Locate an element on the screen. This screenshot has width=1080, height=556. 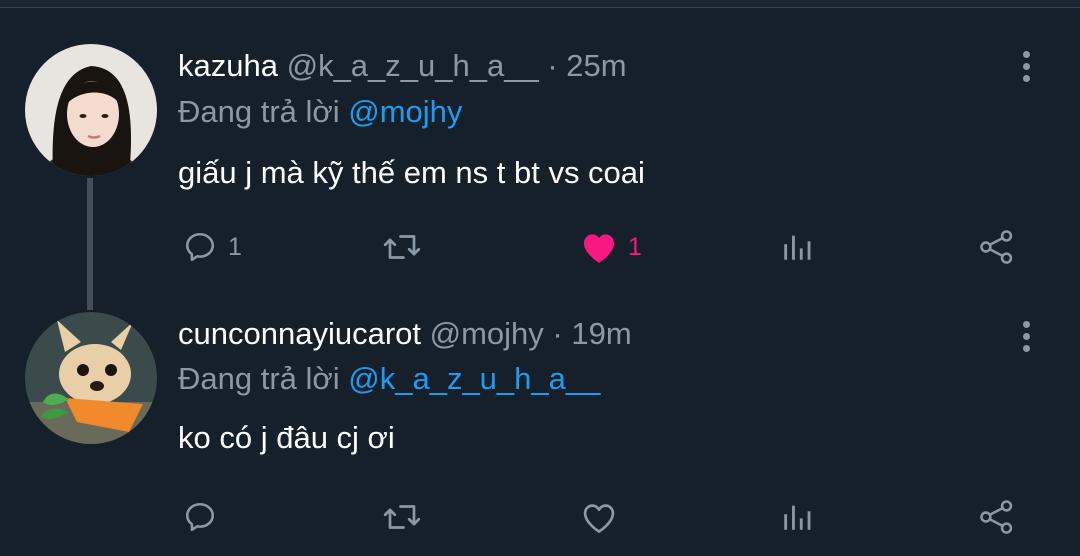
tweet-text: giấu j mà kỹ thế em ns t bt vs coai is located at coordinates (411, 172).